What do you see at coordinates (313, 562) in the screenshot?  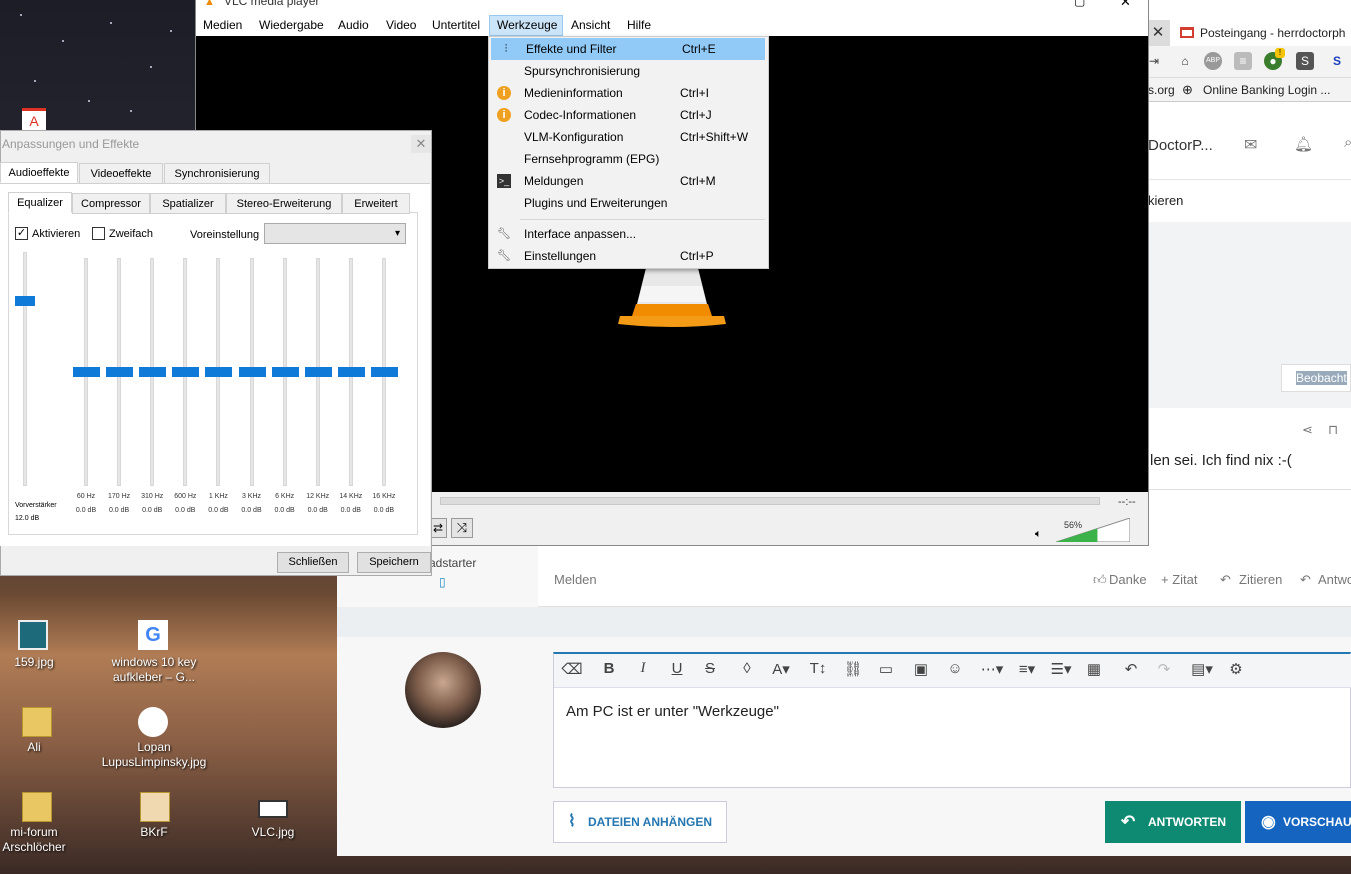 I see `close-button: Schließen` at bounding box center [313, 562].